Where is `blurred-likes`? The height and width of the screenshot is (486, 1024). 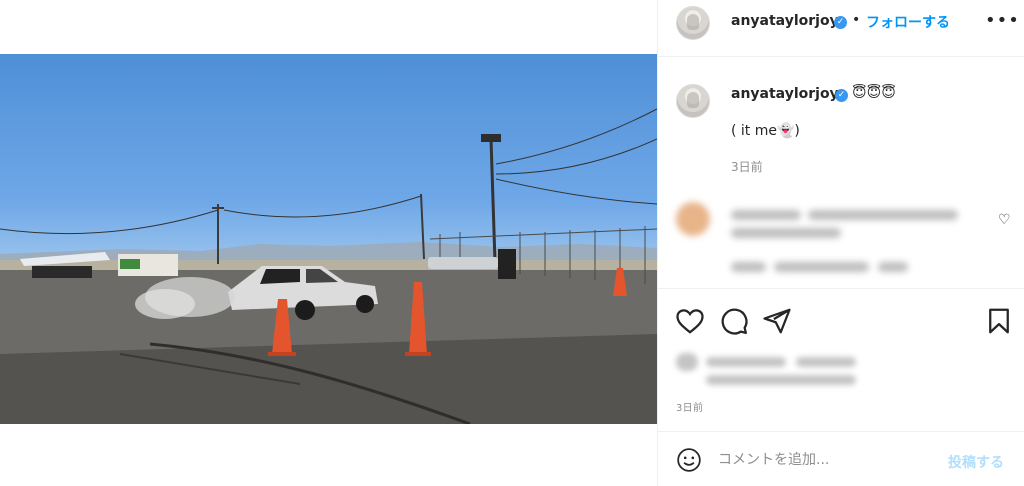
blurred-likes is located at coordinates (786, 369).